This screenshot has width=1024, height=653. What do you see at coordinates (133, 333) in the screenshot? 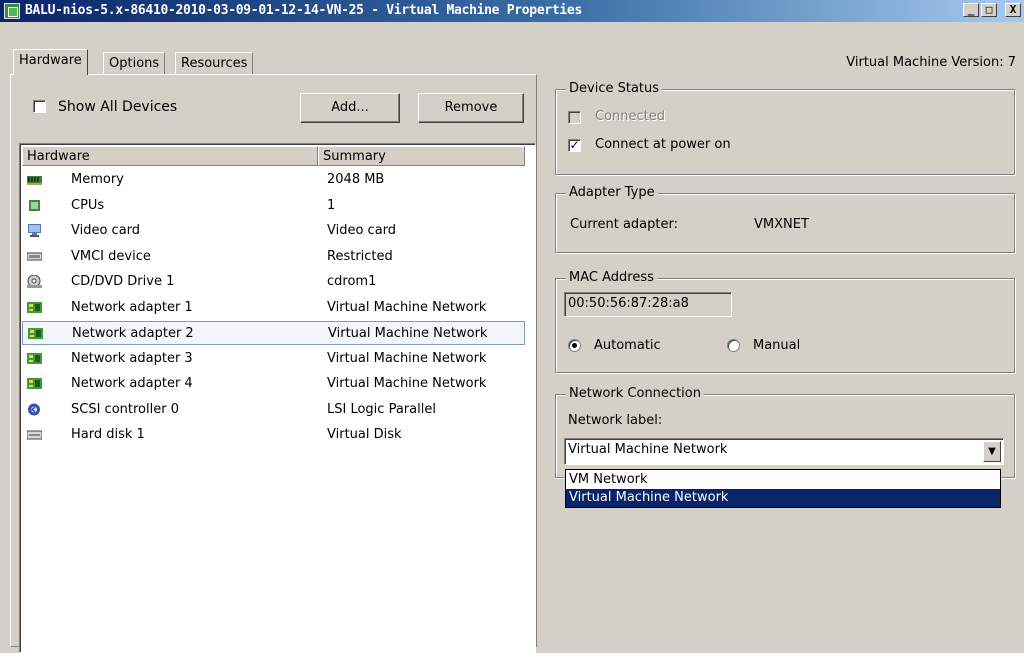
I see `hardware-row-name: Network adapter 2` at bounding box center [133, 333].